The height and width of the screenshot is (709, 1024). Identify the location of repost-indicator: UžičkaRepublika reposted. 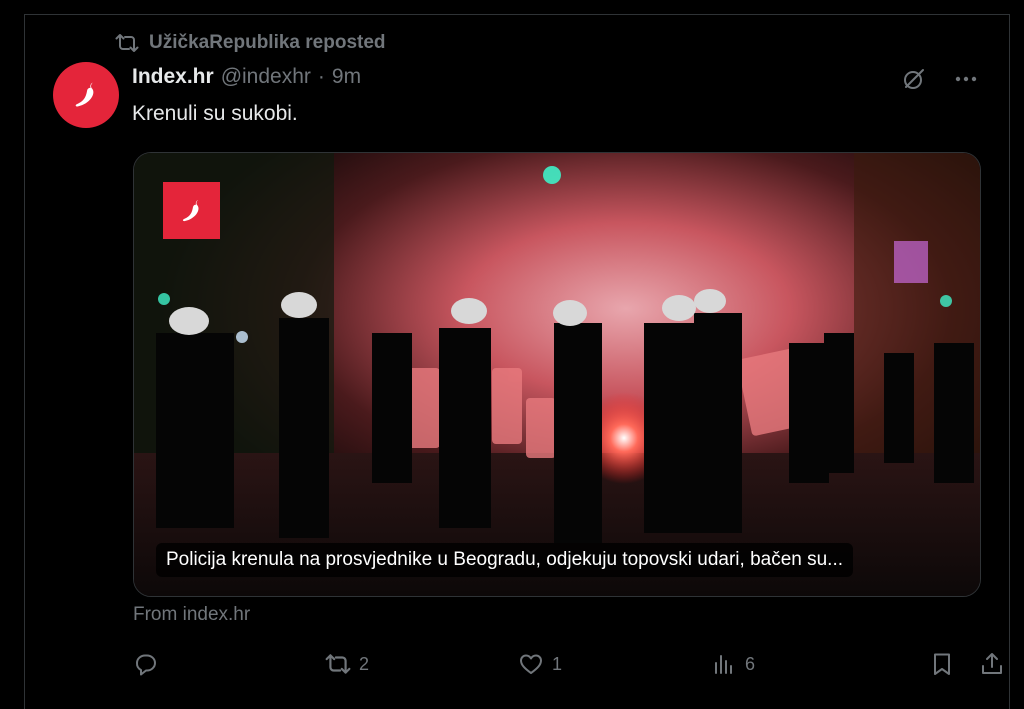
(250, 43).